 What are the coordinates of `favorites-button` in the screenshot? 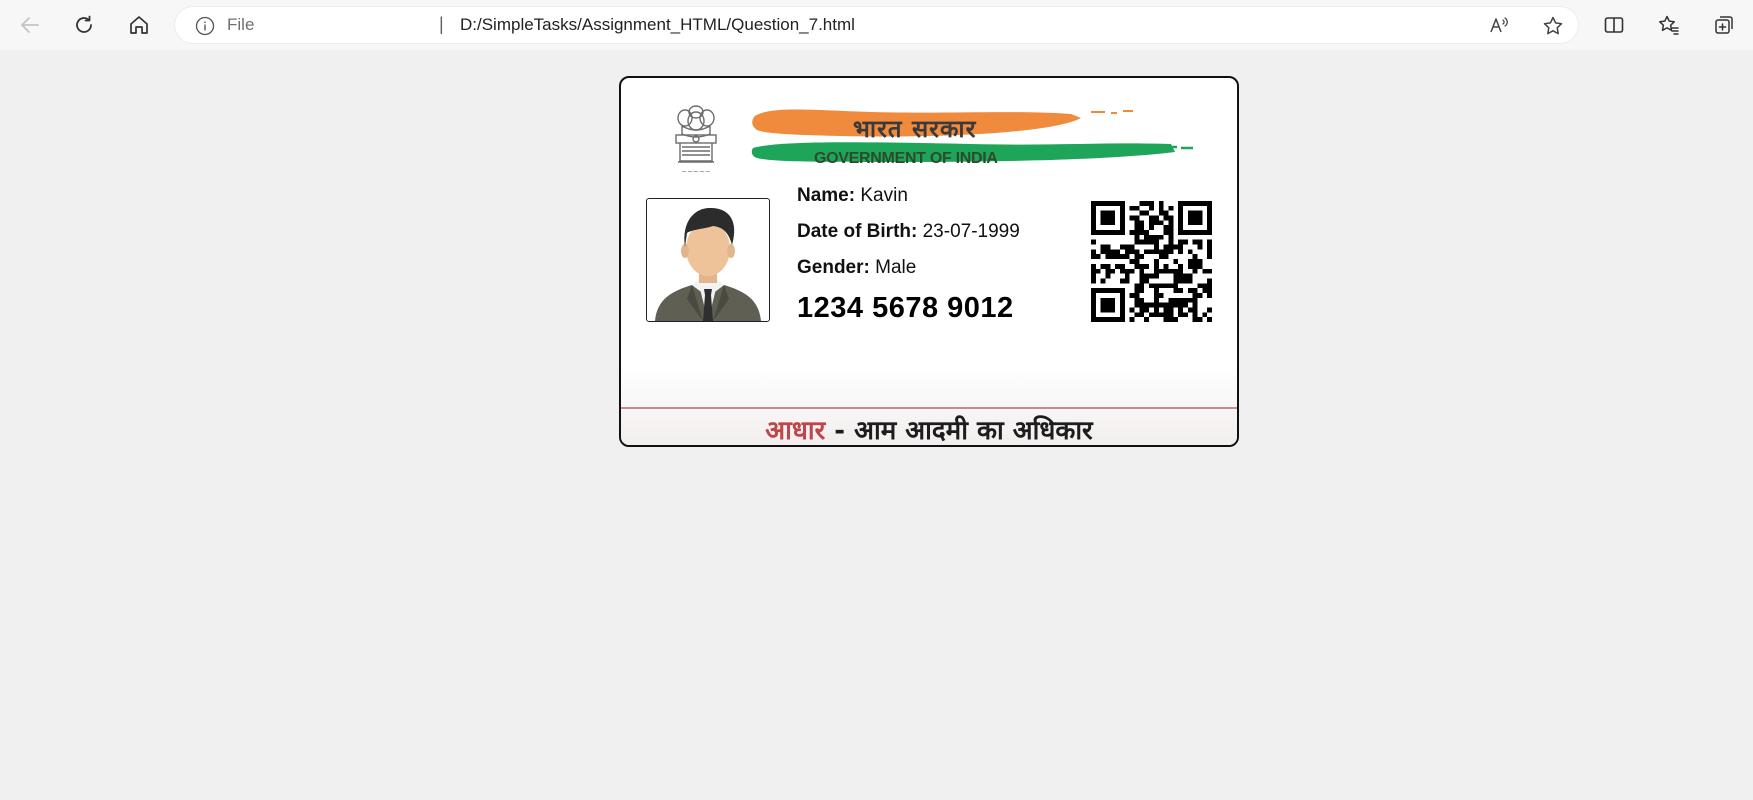 It's located at (1669, 25).